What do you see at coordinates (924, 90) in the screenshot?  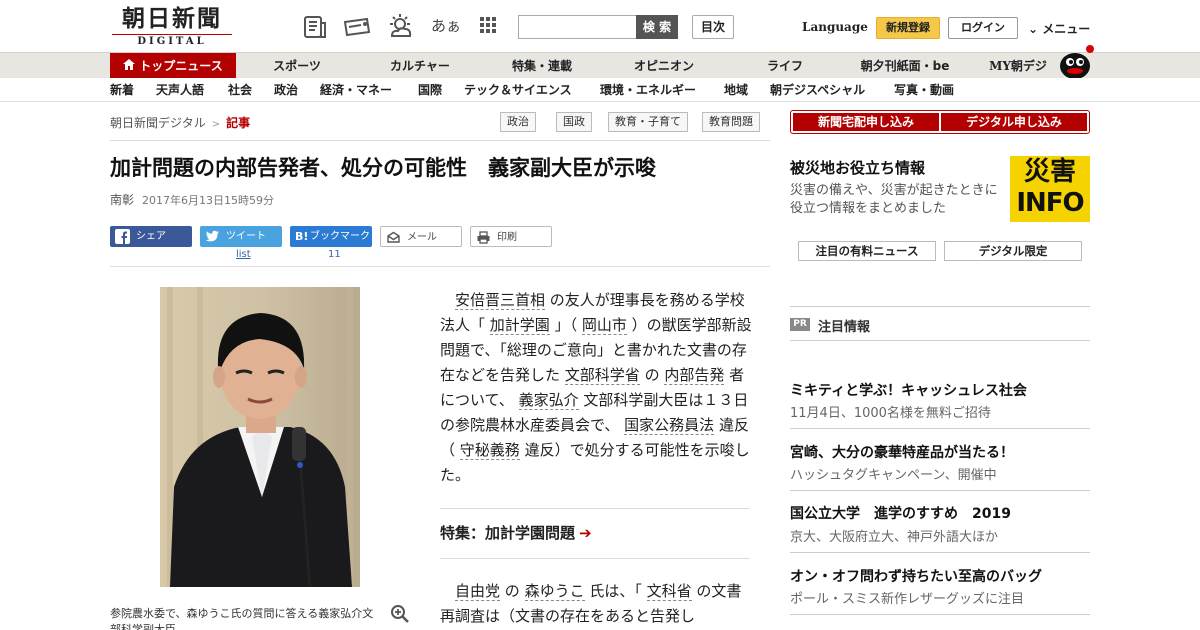 I see `nav2-item: 写真・動画` at bounding box center [924, 90].